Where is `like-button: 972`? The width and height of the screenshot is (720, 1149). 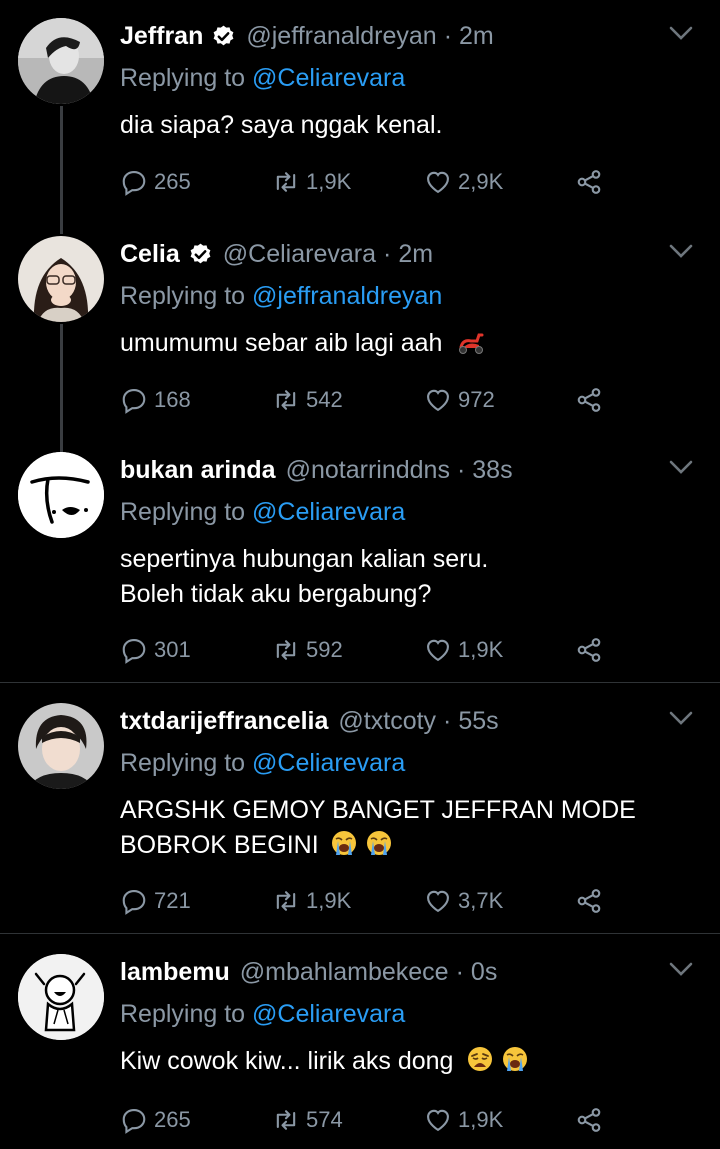 like-button: 972 is located at coordinates (459, 400).